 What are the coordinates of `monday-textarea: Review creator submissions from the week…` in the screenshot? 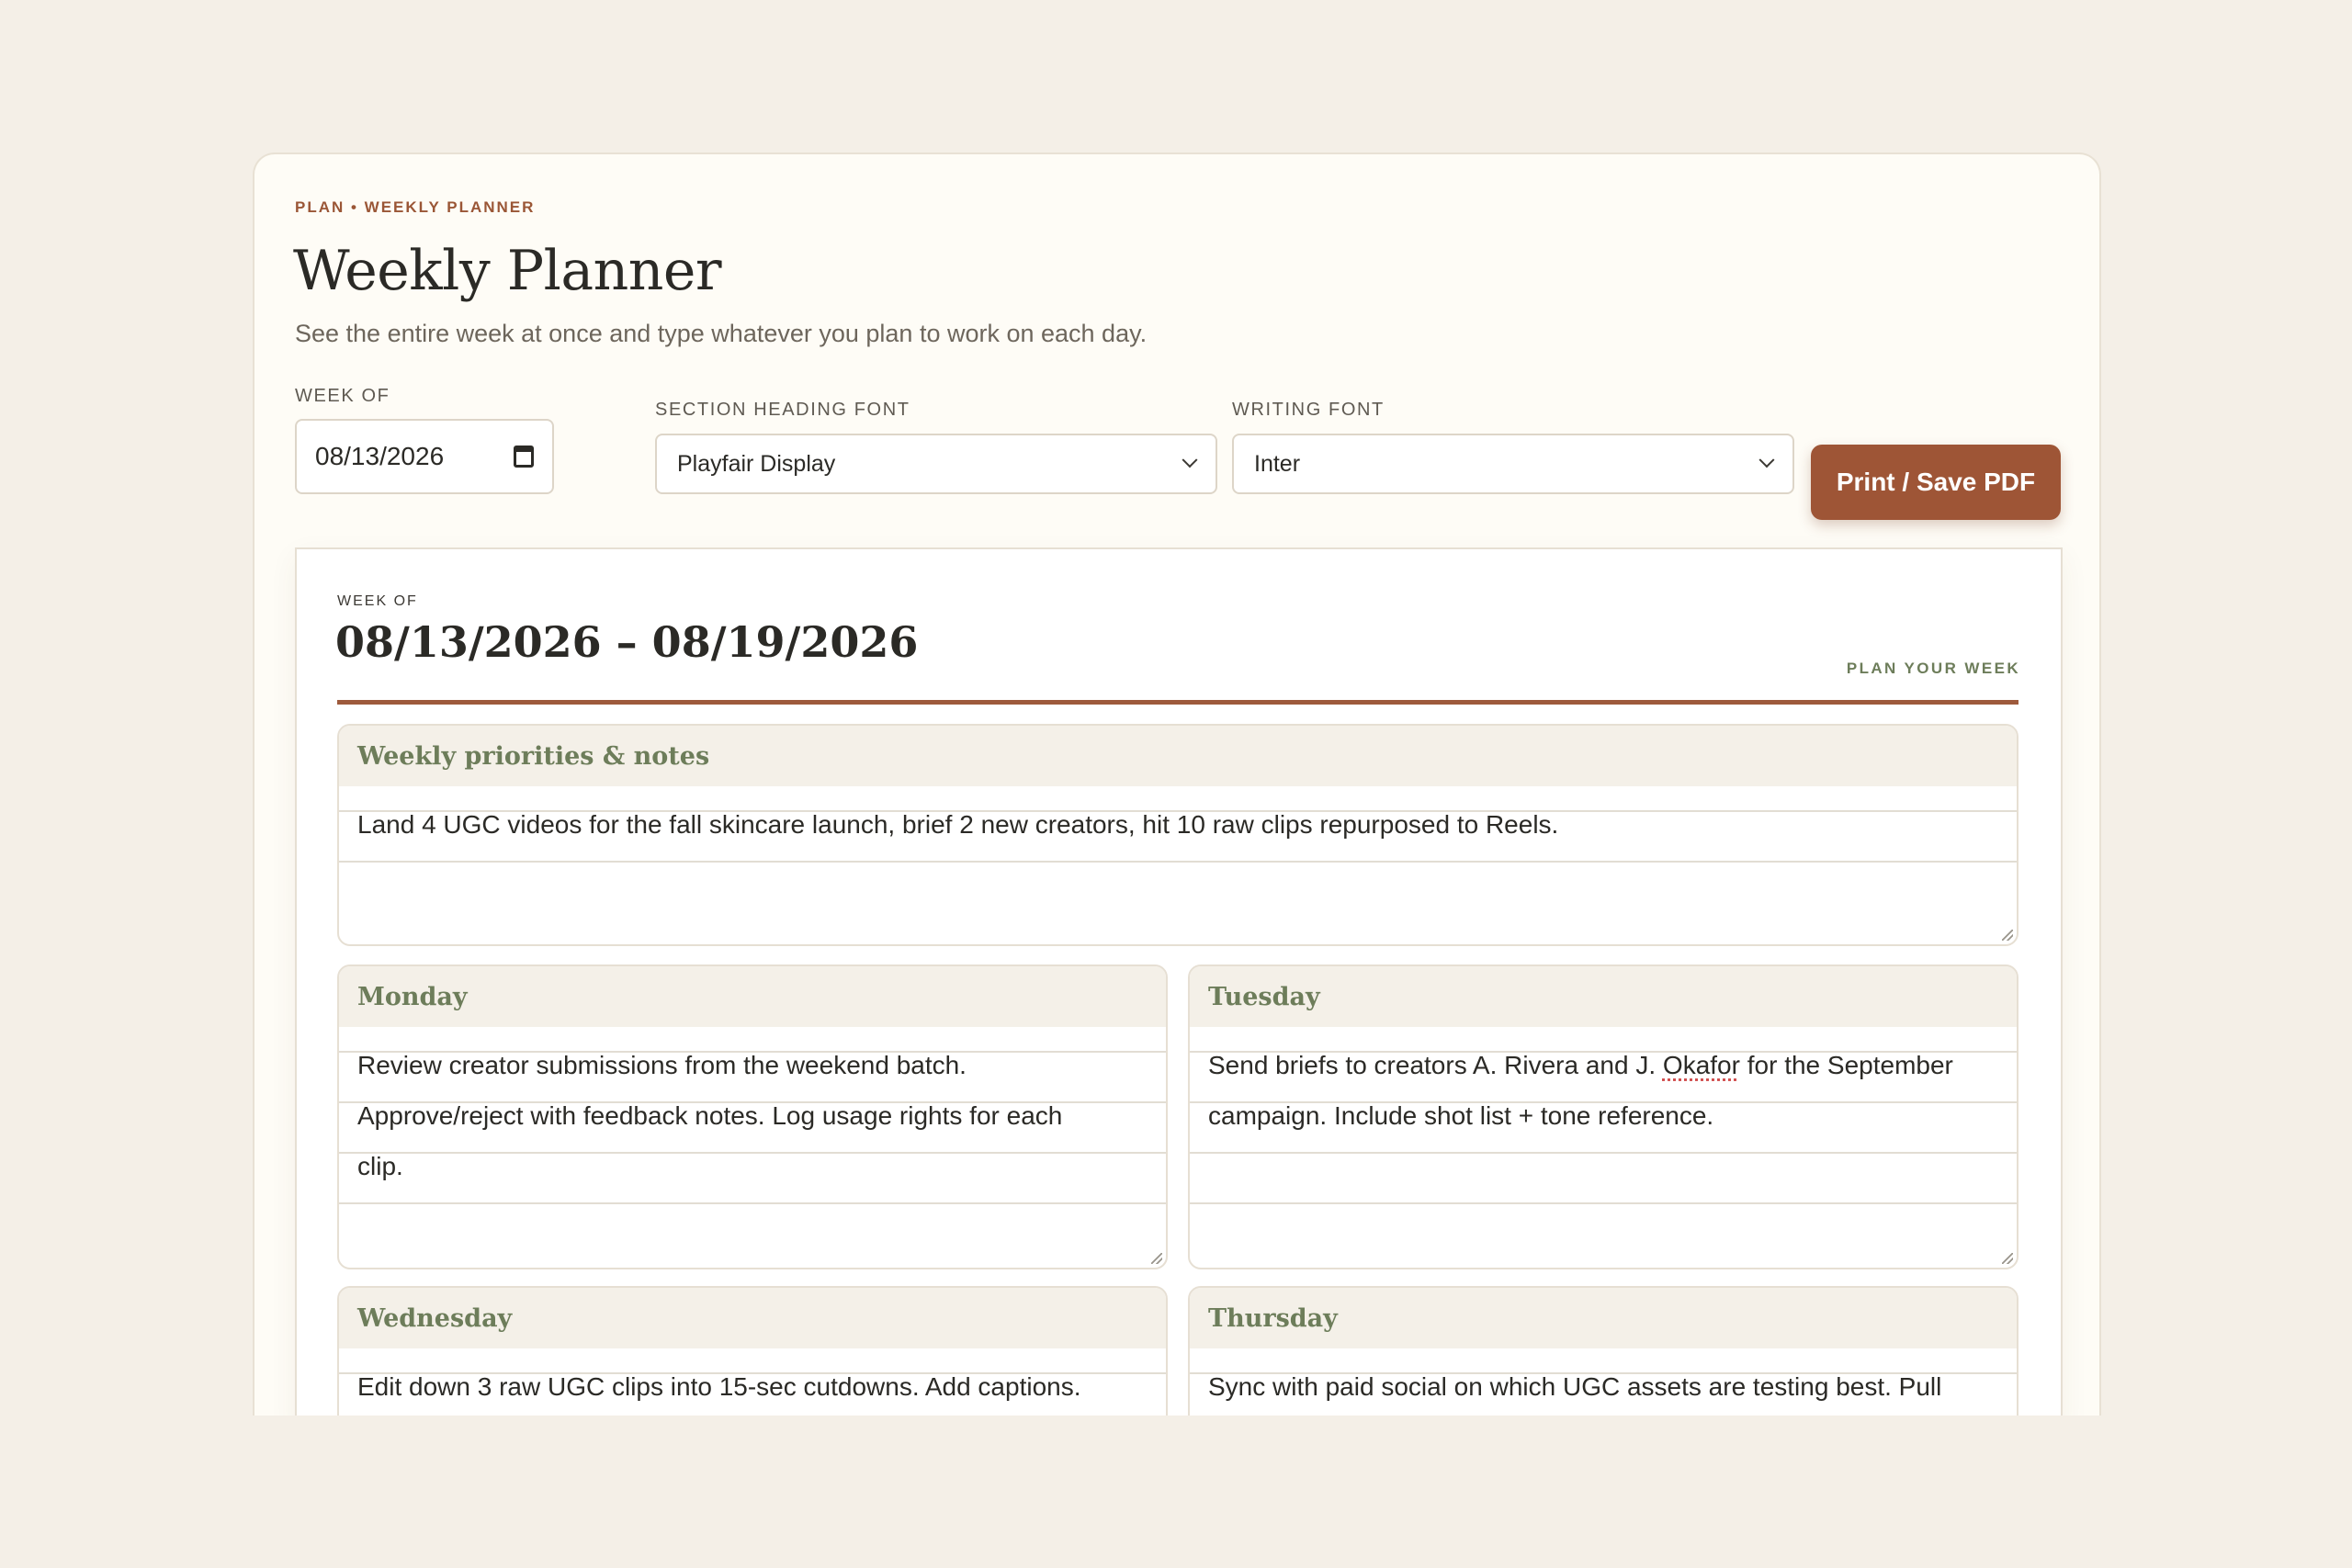 It's located at (753, 1141).